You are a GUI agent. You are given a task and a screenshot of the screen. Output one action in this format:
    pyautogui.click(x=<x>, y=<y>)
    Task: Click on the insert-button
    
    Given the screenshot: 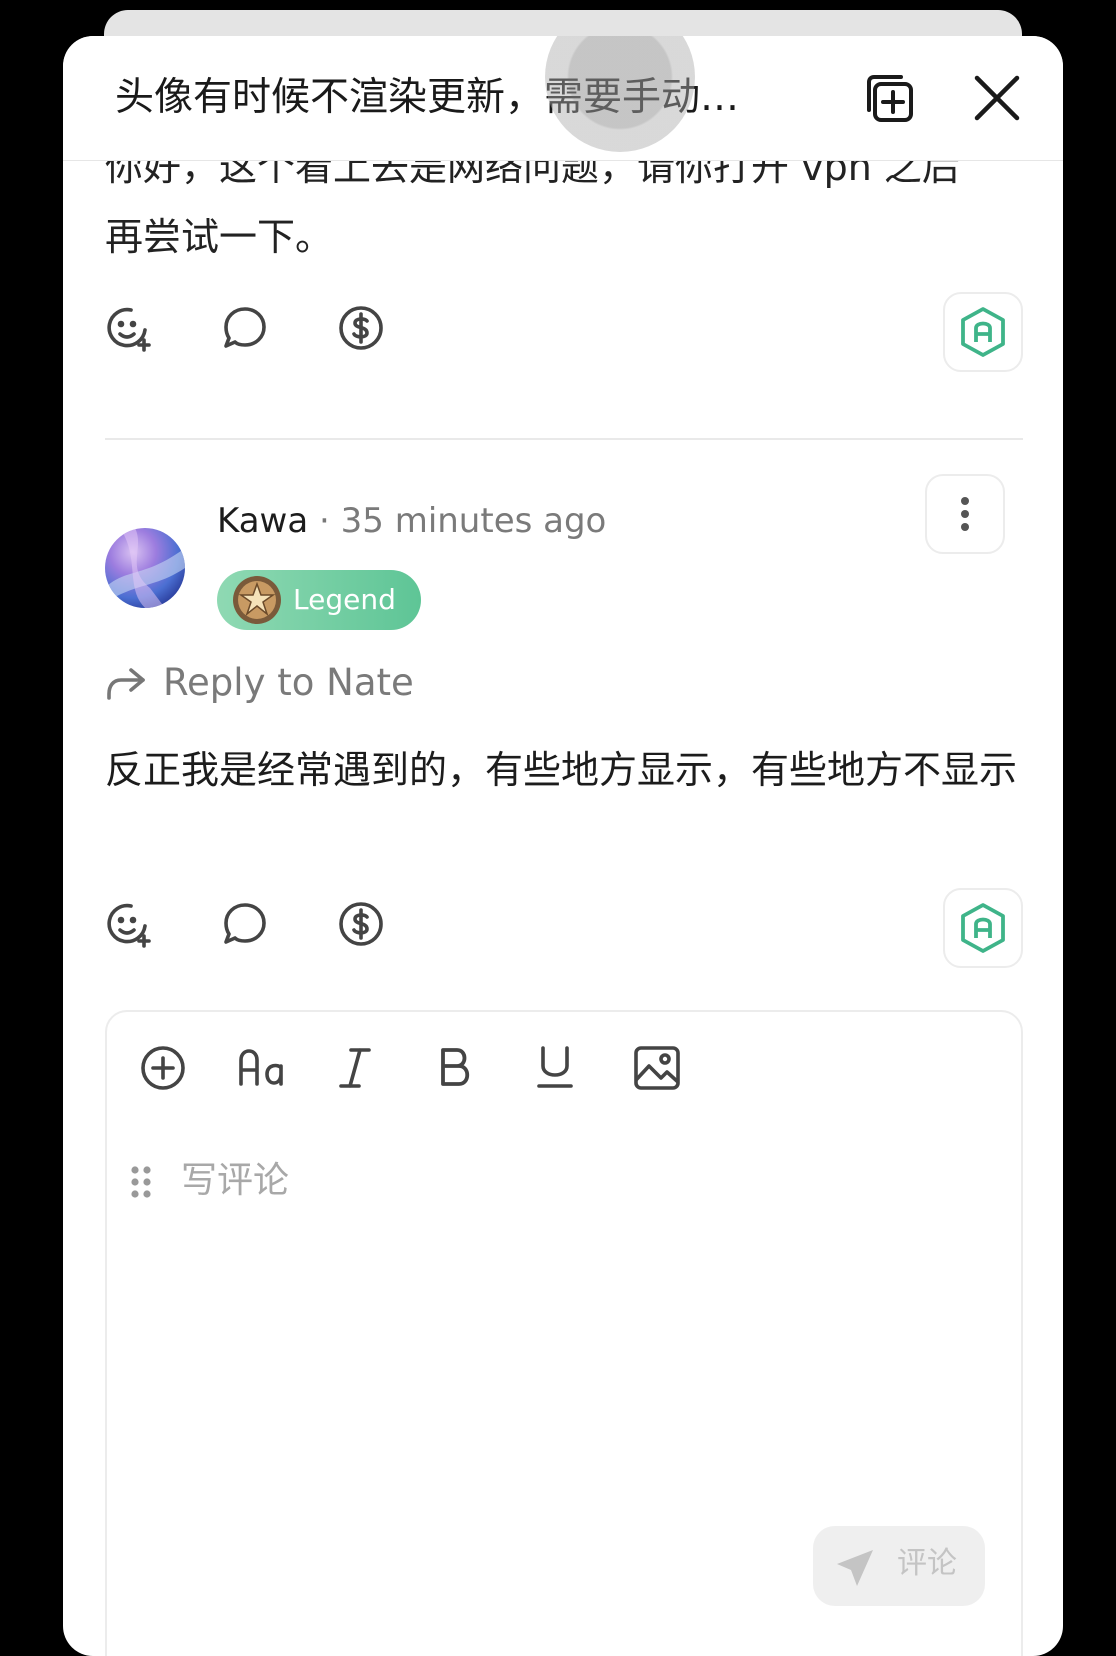 What is the action you would take?
    pyautogui.click(x=163, y=1068)
    